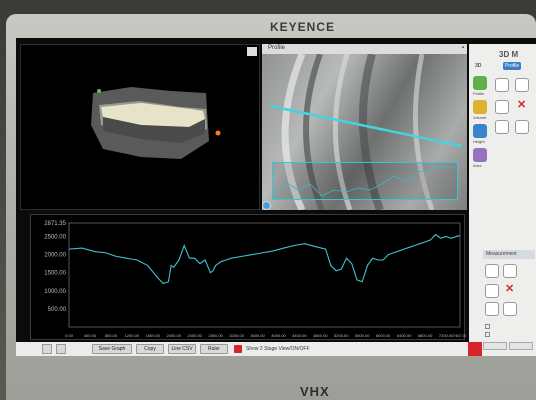 The image size is (536, 400). I want to click on y-tick-label: 2871.35, so click(55, 224).